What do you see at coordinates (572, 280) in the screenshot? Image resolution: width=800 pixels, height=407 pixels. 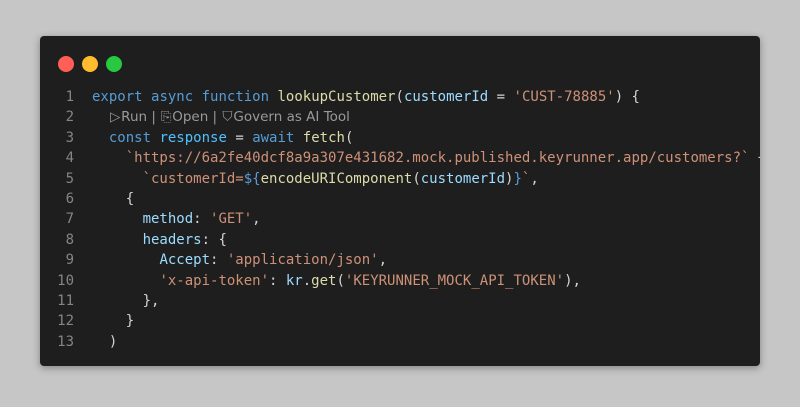 I see `punctuation: ),` at bounding box center [572, 280].